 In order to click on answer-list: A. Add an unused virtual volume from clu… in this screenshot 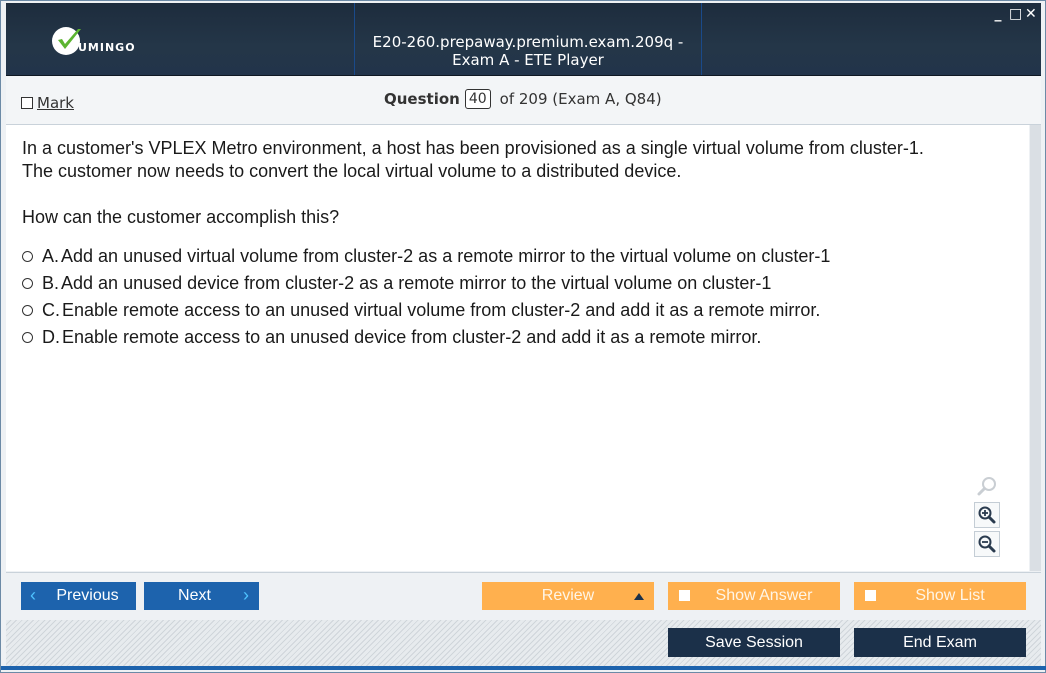, I will do `click(426, 297)`.